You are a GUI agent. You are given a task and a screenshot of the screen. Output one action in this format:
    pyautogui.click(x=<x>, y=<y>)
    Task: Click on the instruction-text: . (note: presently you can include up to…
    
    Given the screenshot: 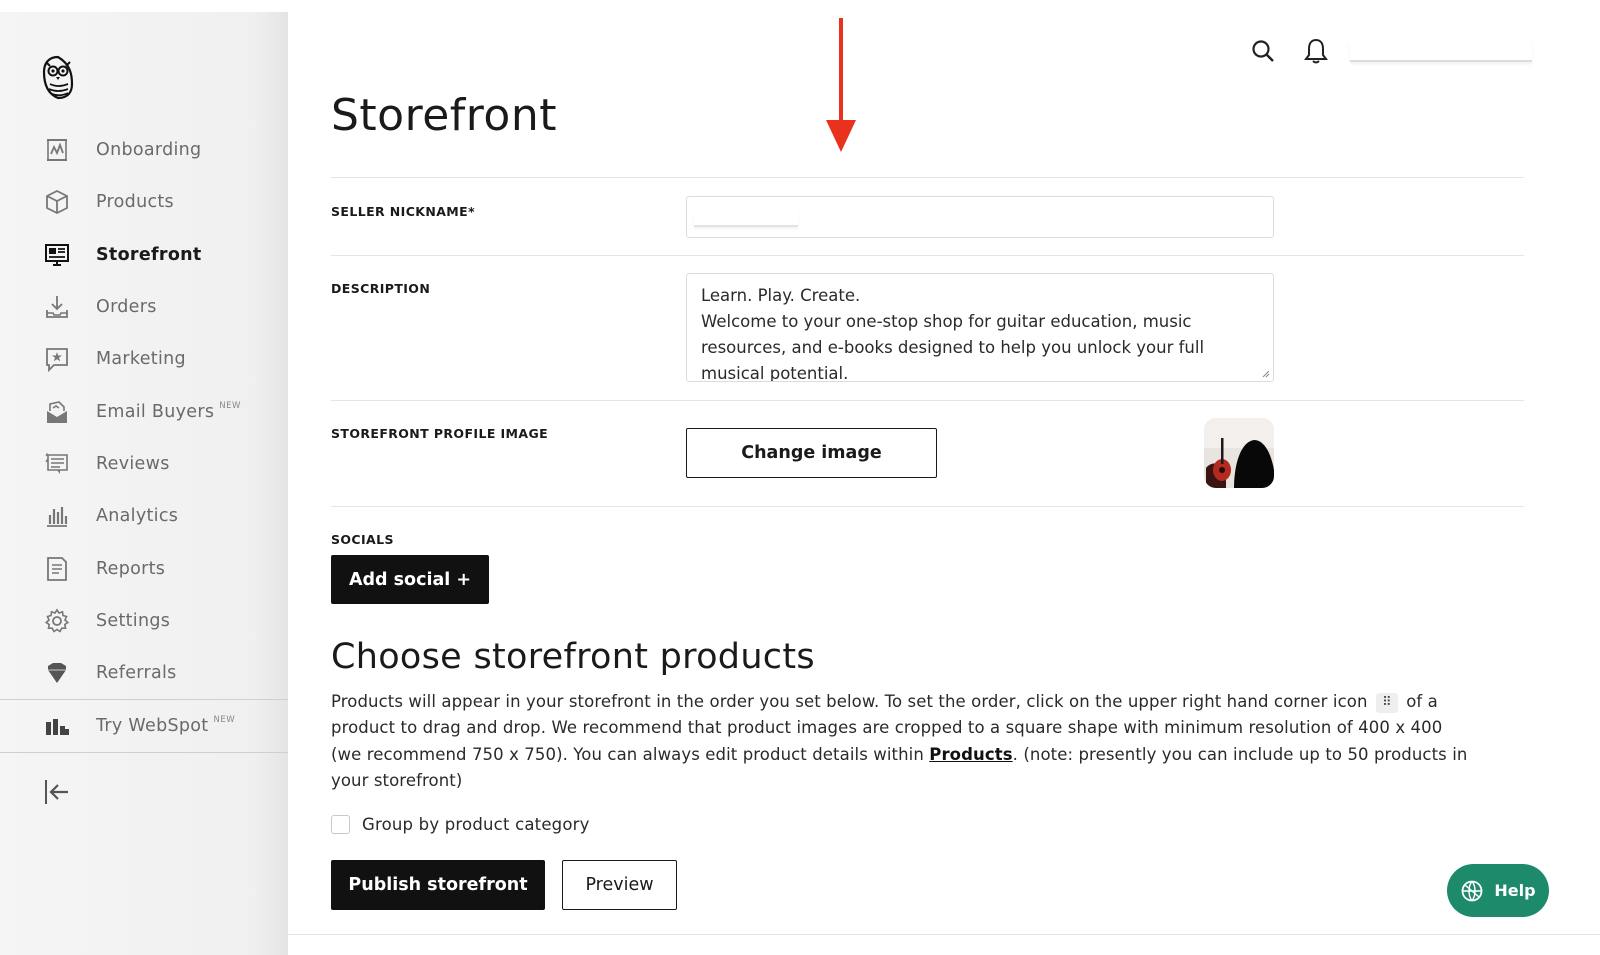 What is the action you would take?
    pyautogui.click(x=1240, y=754)
    